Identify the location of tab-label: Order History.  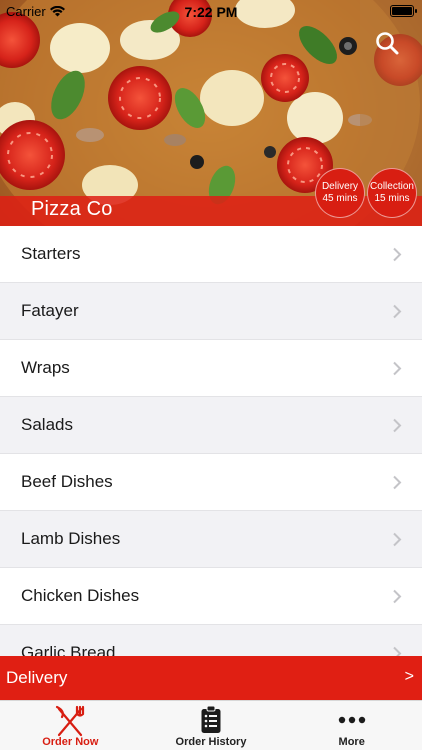
(211, 742).